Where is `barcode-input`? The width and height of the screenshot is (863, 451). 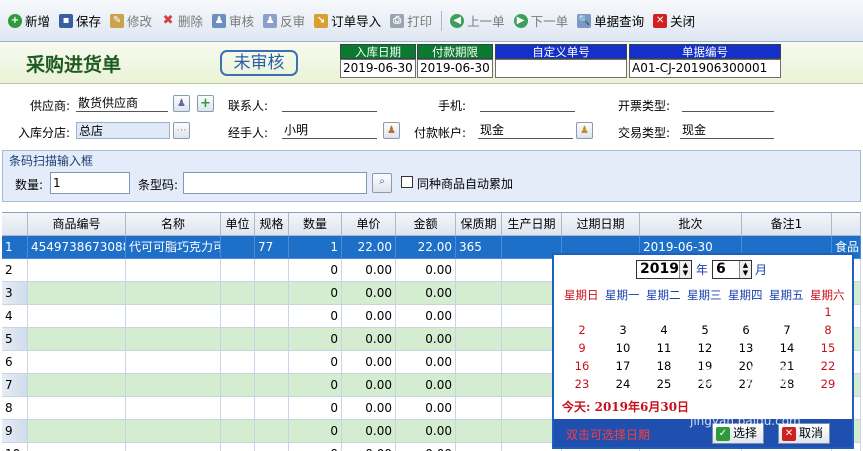 barcode-input is located at coordinates (275, 183).